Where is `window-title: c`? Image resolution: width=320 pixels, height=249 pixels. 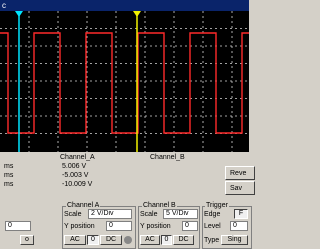 window-title: c is located at coordinates (4, 5).